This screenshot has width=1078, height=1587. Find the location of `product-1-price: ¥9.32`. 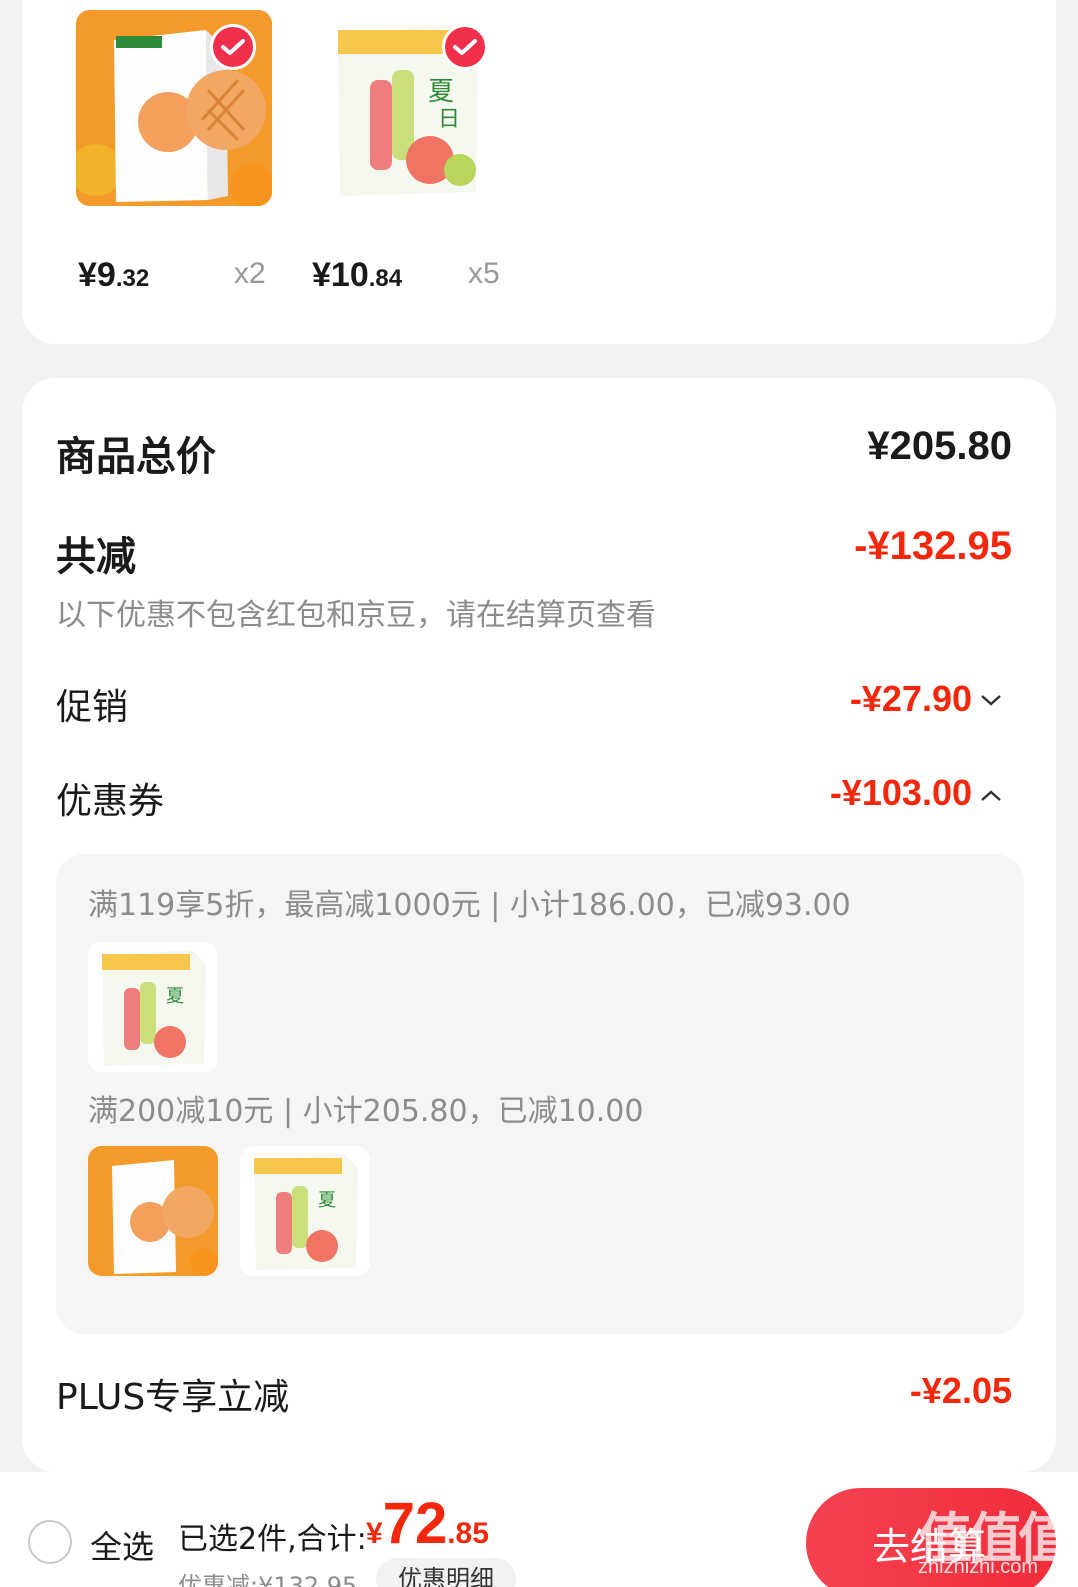

product-1-price: ¥9.32 is located at coordinates (114, 275).